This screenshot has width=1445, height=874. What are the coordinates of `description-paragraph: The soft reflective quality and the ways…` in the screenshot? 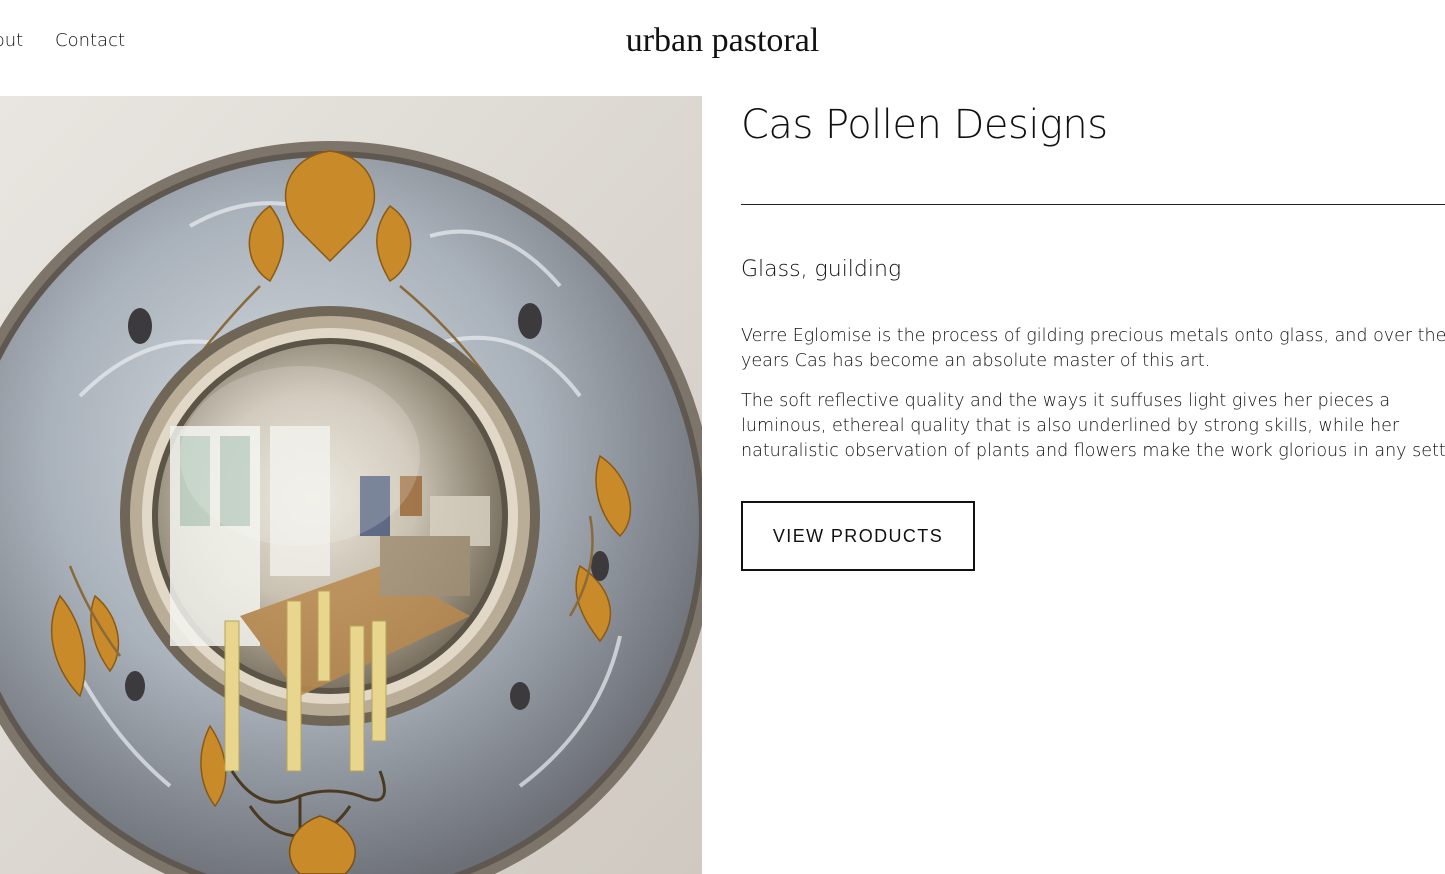 It's located at (1093, 426).